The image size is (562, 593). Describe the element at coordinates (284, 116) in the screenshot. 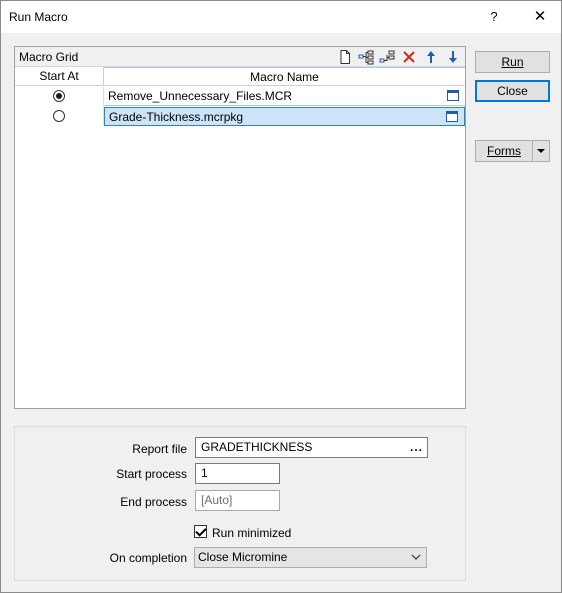

I see `macro-name-cell: Grade-Thickness.mcrpkg` at that location.